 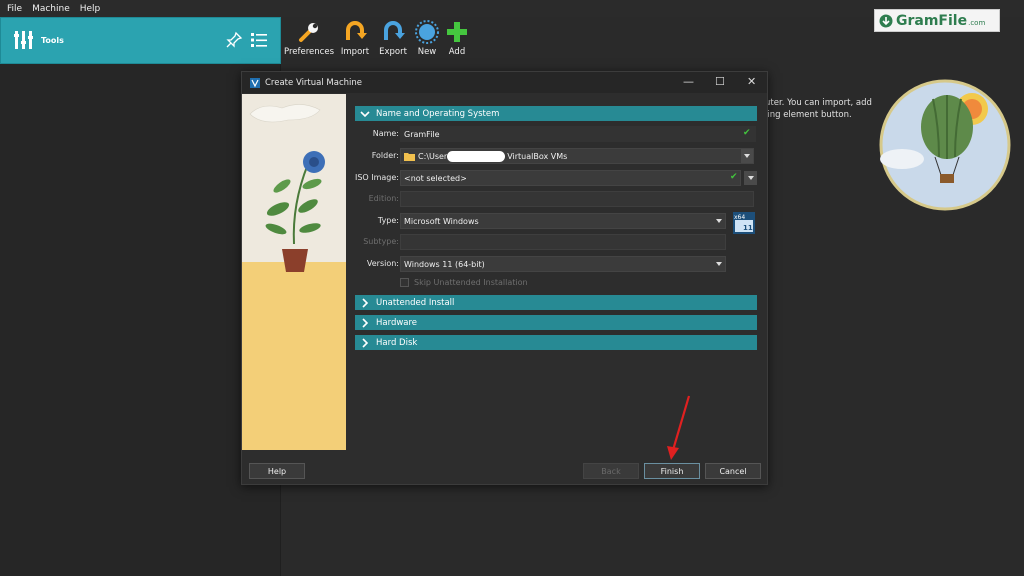 What do you see at coordinates (309, 52) in the screenshot?
I see `preferences-label: Preferences` at bounding box center [309, 52].